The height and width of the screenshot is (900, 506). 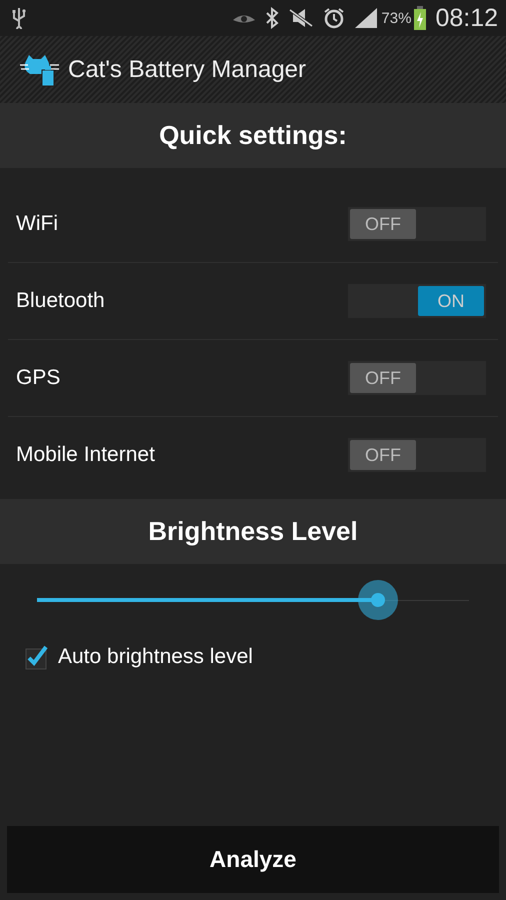 I want to click on cat-battery-icon, so click(x=40, y=69).